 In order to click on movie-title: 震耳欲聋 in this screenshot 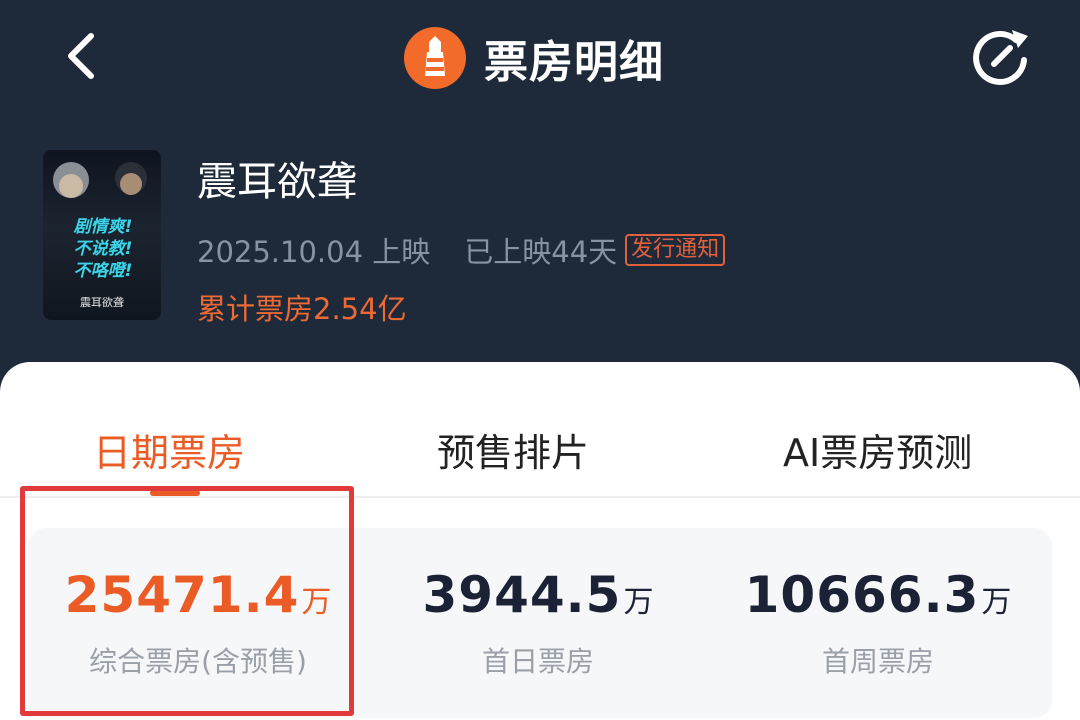, I will do `click(277, 182)`.